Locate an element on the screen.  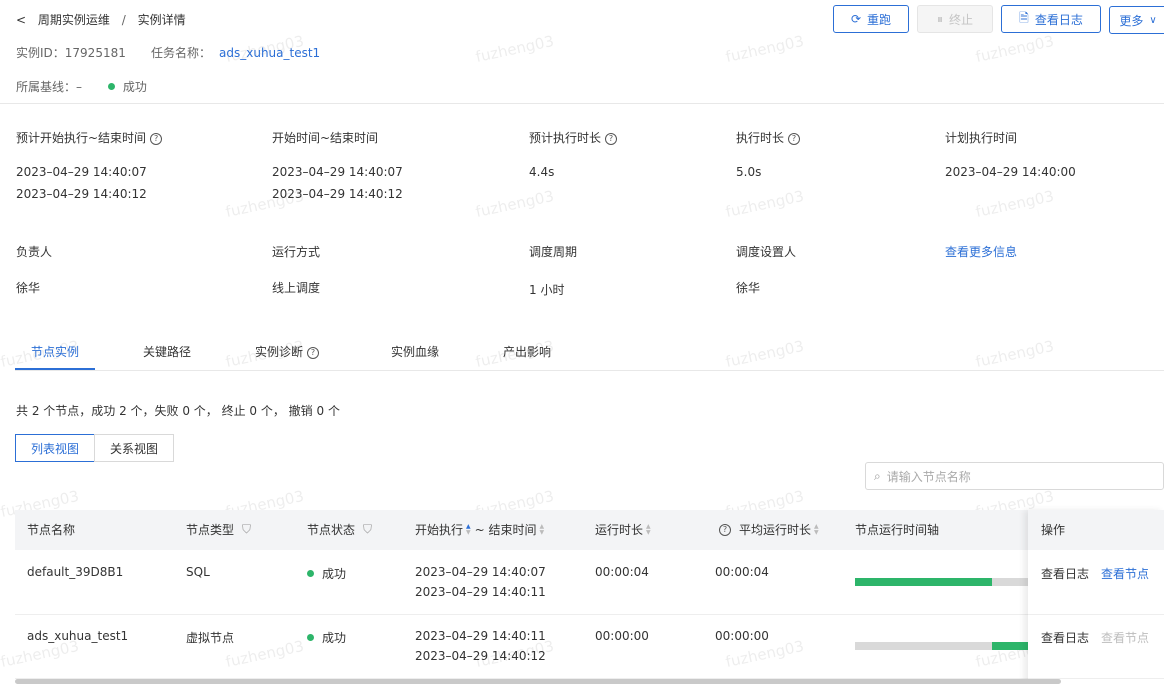
baseline: 所属基线：– 成功 is located at coordinates (81, 86).